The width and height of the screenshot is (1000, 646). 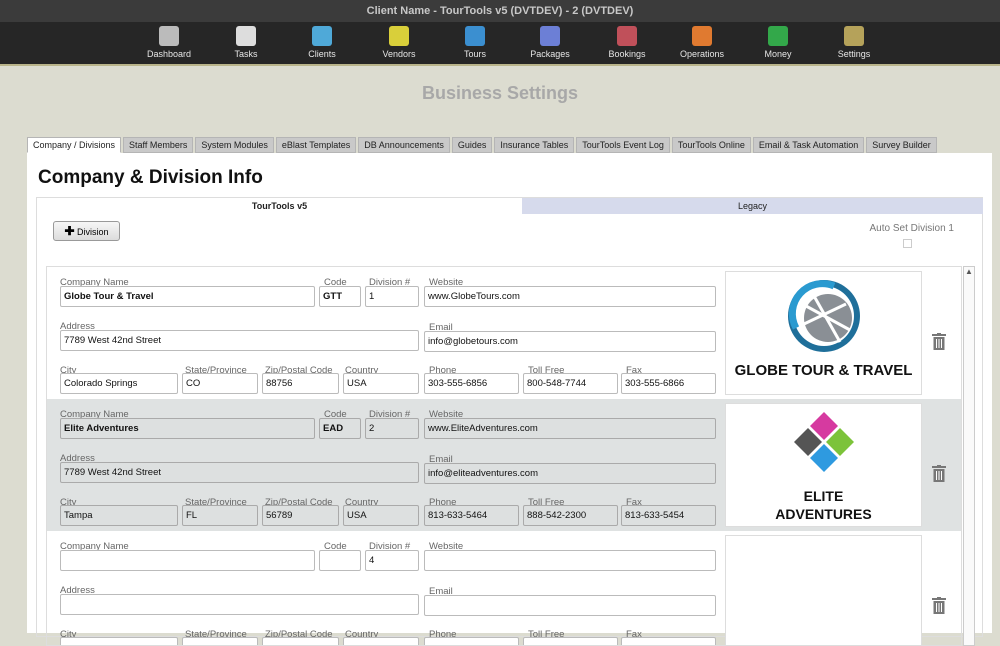 What do you see at coordinates (668, 515) in the screenshot?
I see `fax-input: 813-633-5454` at bounding box center [668, 515].